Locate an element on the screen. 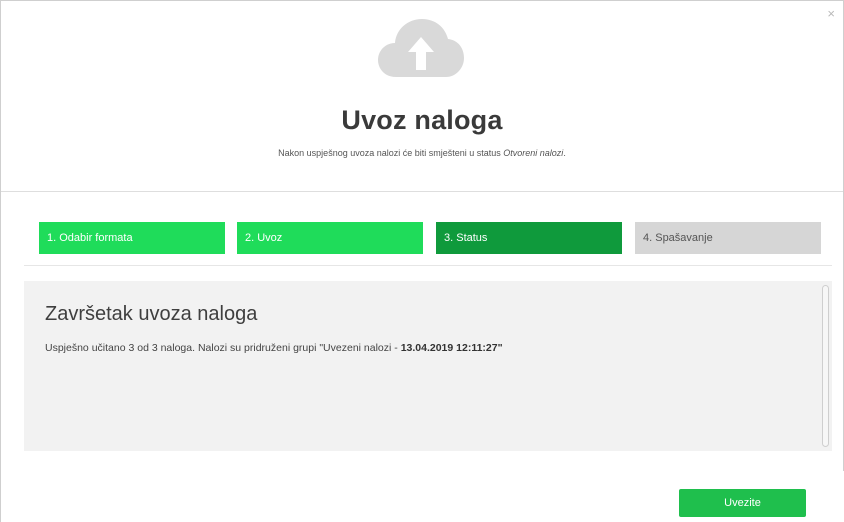  step-status: 3. Status is located at coordinates (529, 238).